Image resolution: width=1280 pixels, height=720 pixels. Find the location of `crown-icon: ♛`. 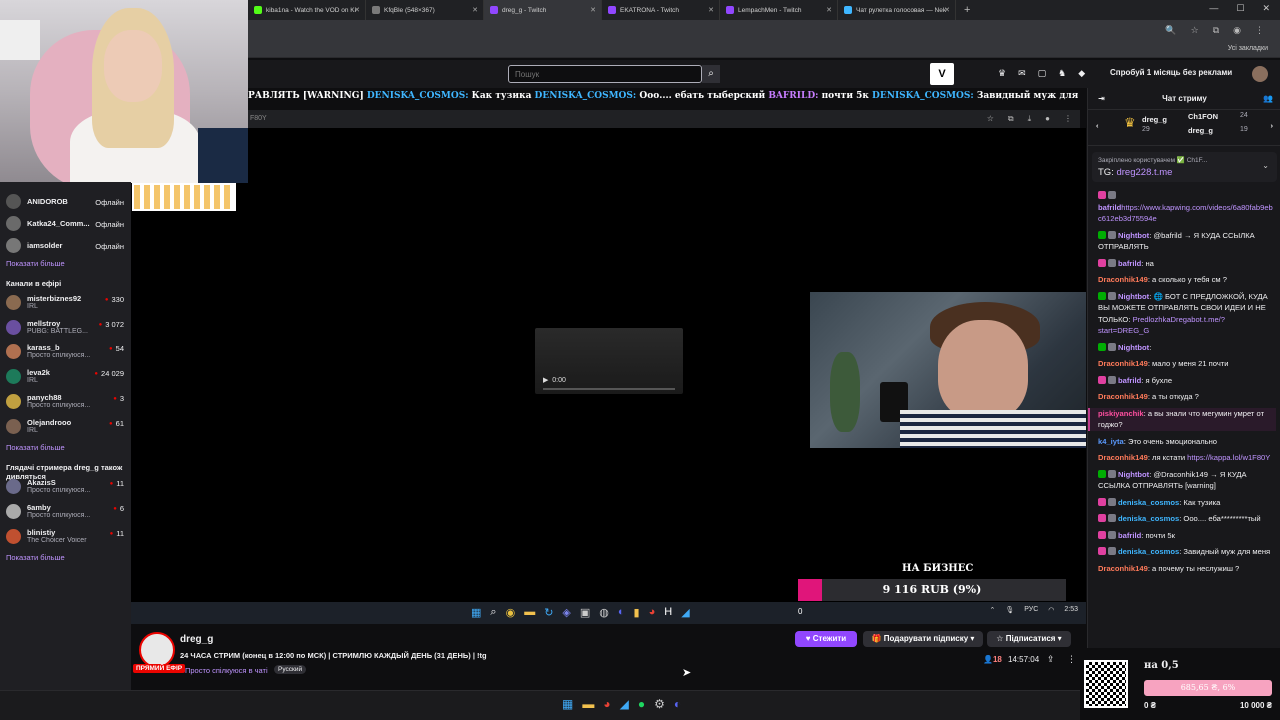

crown-icon: ♛ is located at coordinates (1002, 73).